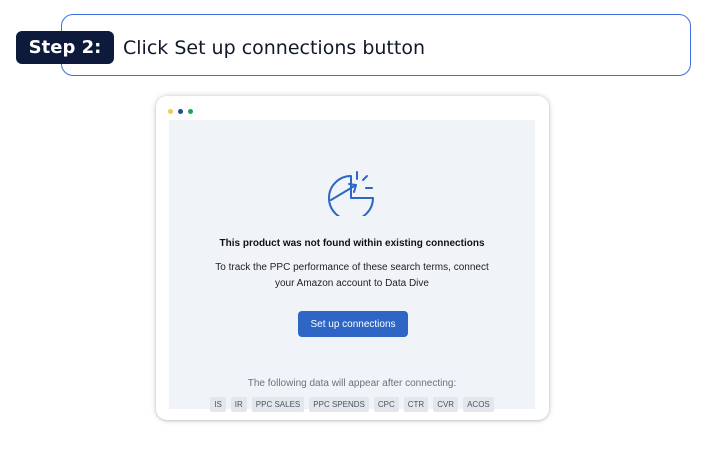 The image size is (721, 459). What do you see at coordinates (478, 404) in the screenshot?
I see `metric-tag: ACOS` at bounding box center [478, 404].